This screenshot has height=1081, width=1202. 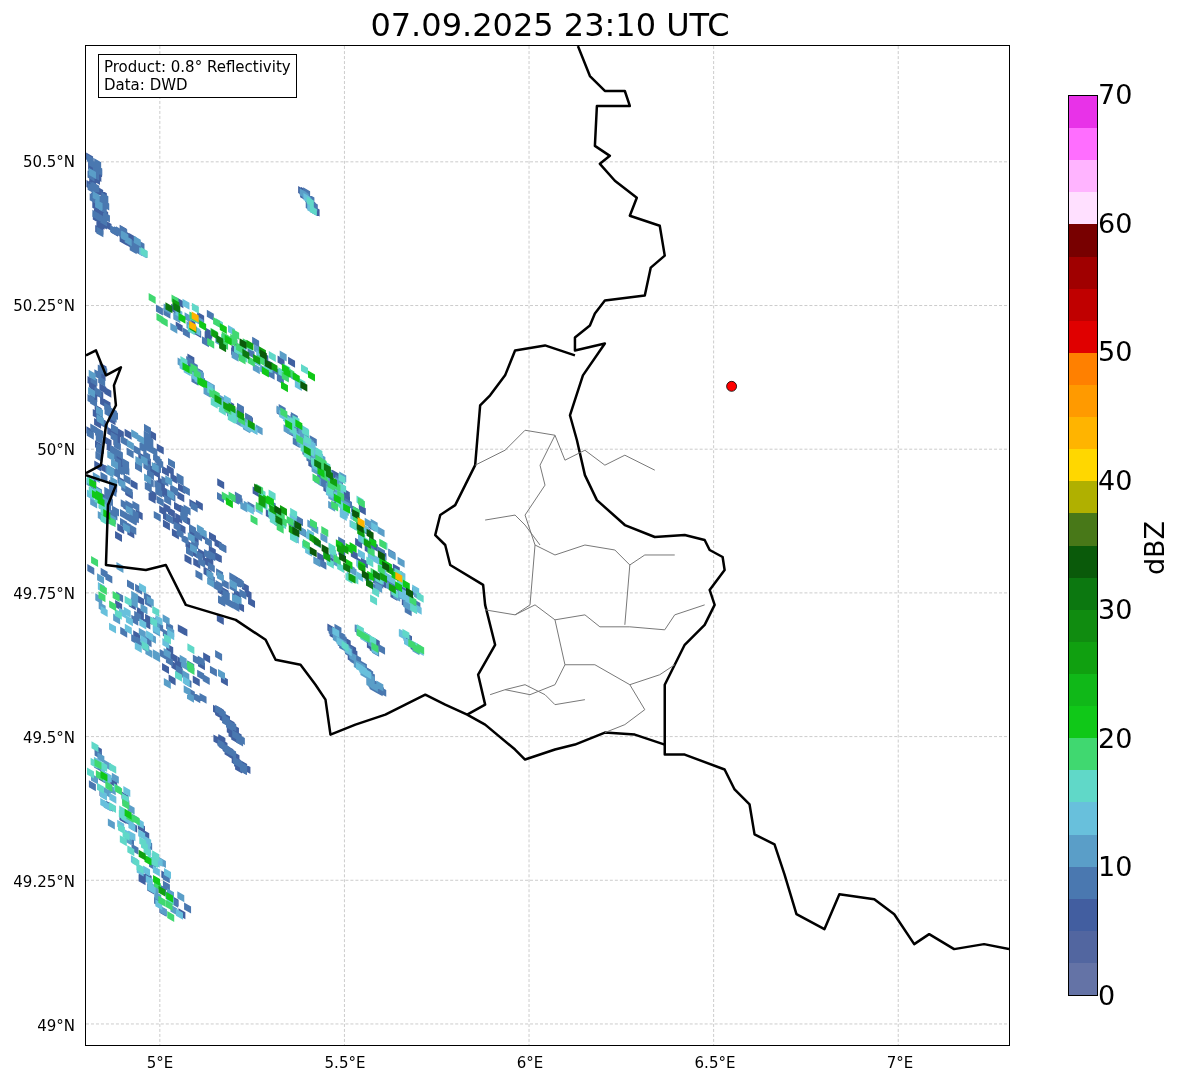 I want to click on colorbar-label: dBZ, so click(x=1154, y=548).